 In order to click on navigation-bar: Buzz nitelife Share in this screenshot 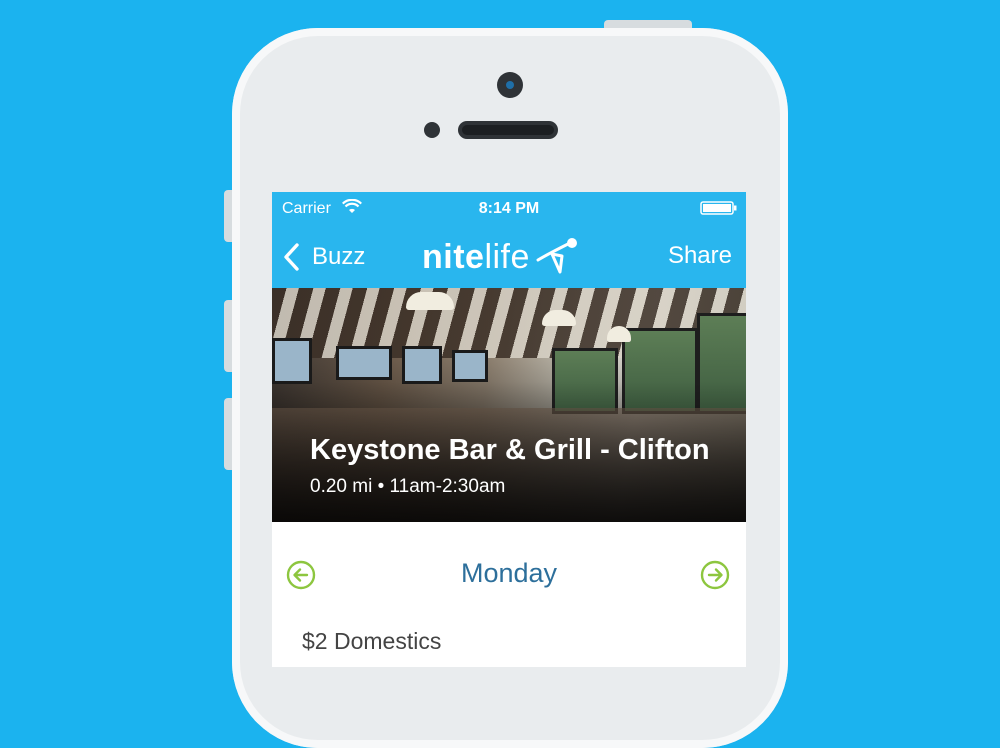, I will do `click(509, 257)`.